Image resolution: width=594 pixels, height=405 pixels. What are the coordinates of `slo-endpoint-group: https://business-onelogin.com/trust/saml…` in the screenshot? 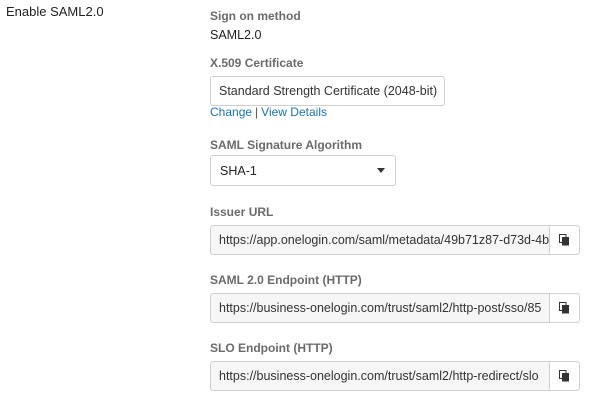 It's located at (395, 376).